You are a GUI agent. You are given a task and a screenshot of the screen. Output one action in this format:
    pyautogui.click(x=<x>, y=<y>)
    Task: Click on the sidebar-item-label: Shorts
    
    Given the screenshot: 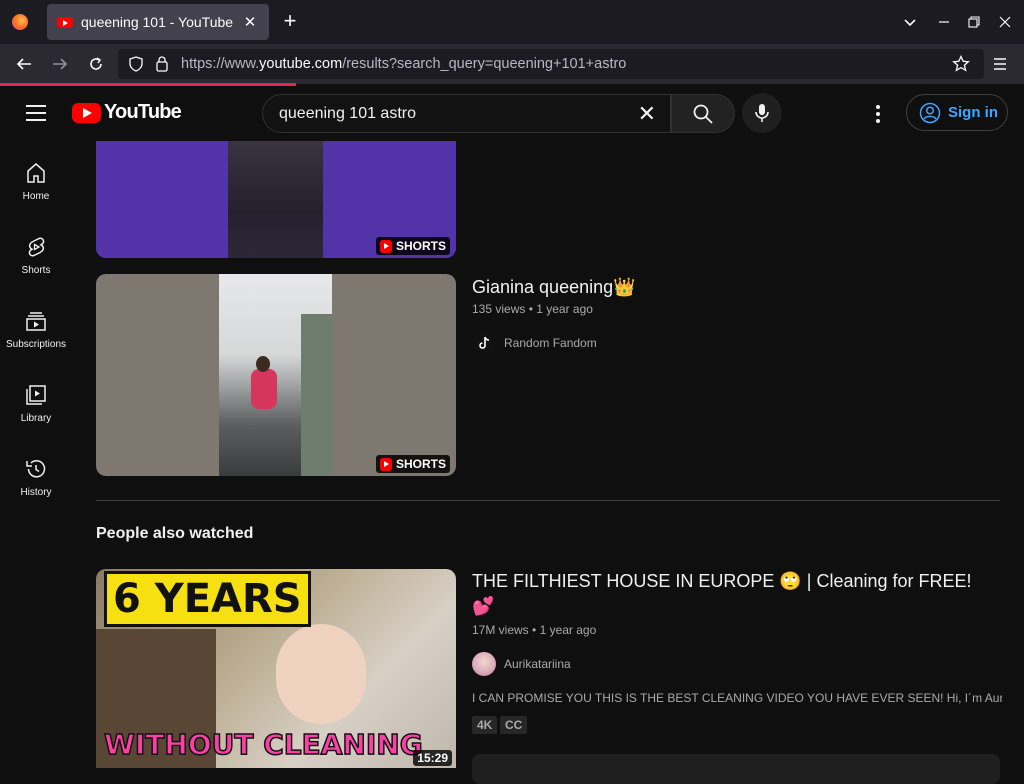 What is the action you would take?
    pyautogui.click(x=36, y=270)
    